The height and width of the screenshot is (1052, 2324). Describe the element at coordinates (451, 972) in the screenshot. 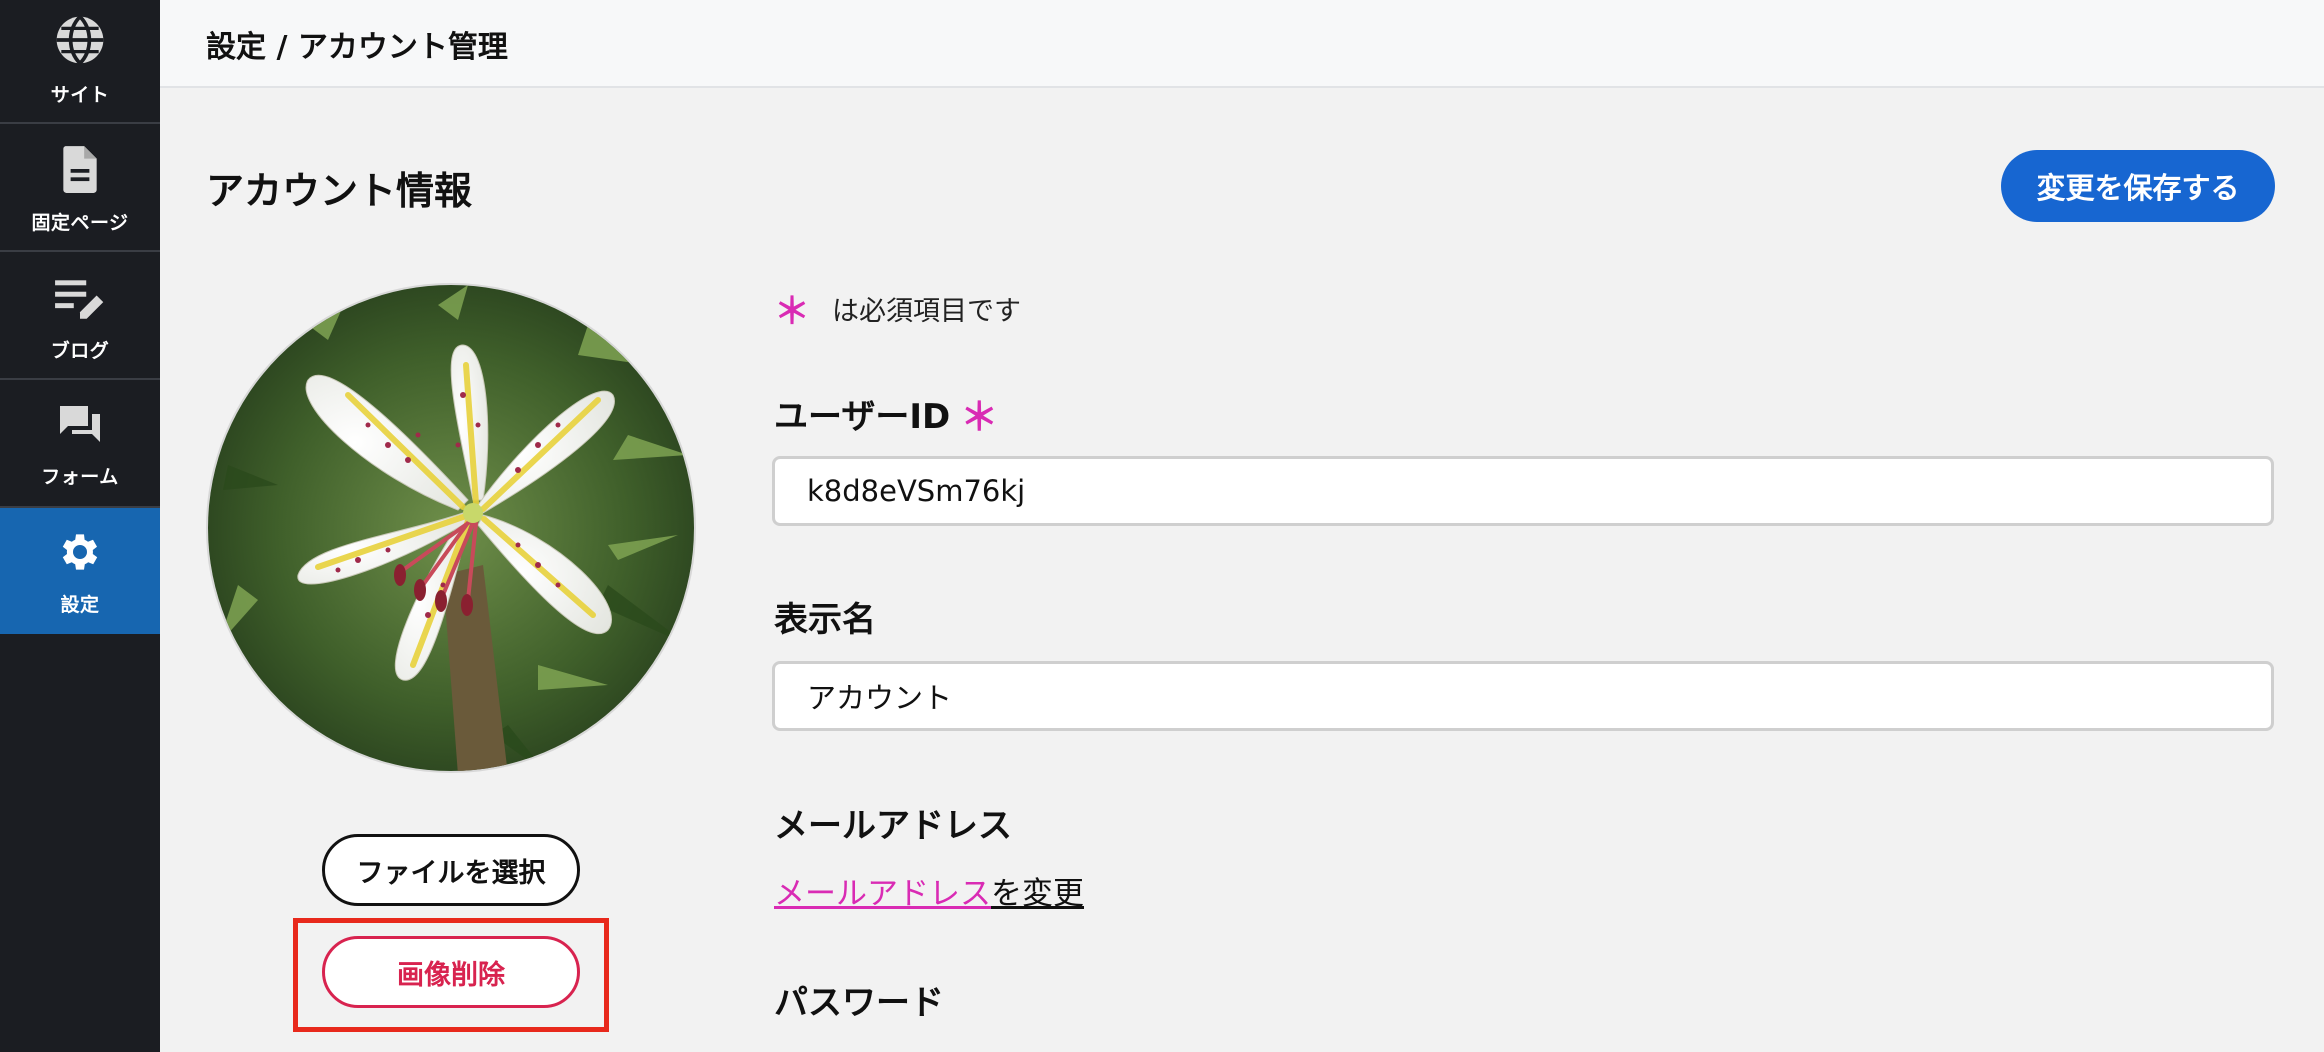

I see `delete-image-button: 画像削除` at that location.